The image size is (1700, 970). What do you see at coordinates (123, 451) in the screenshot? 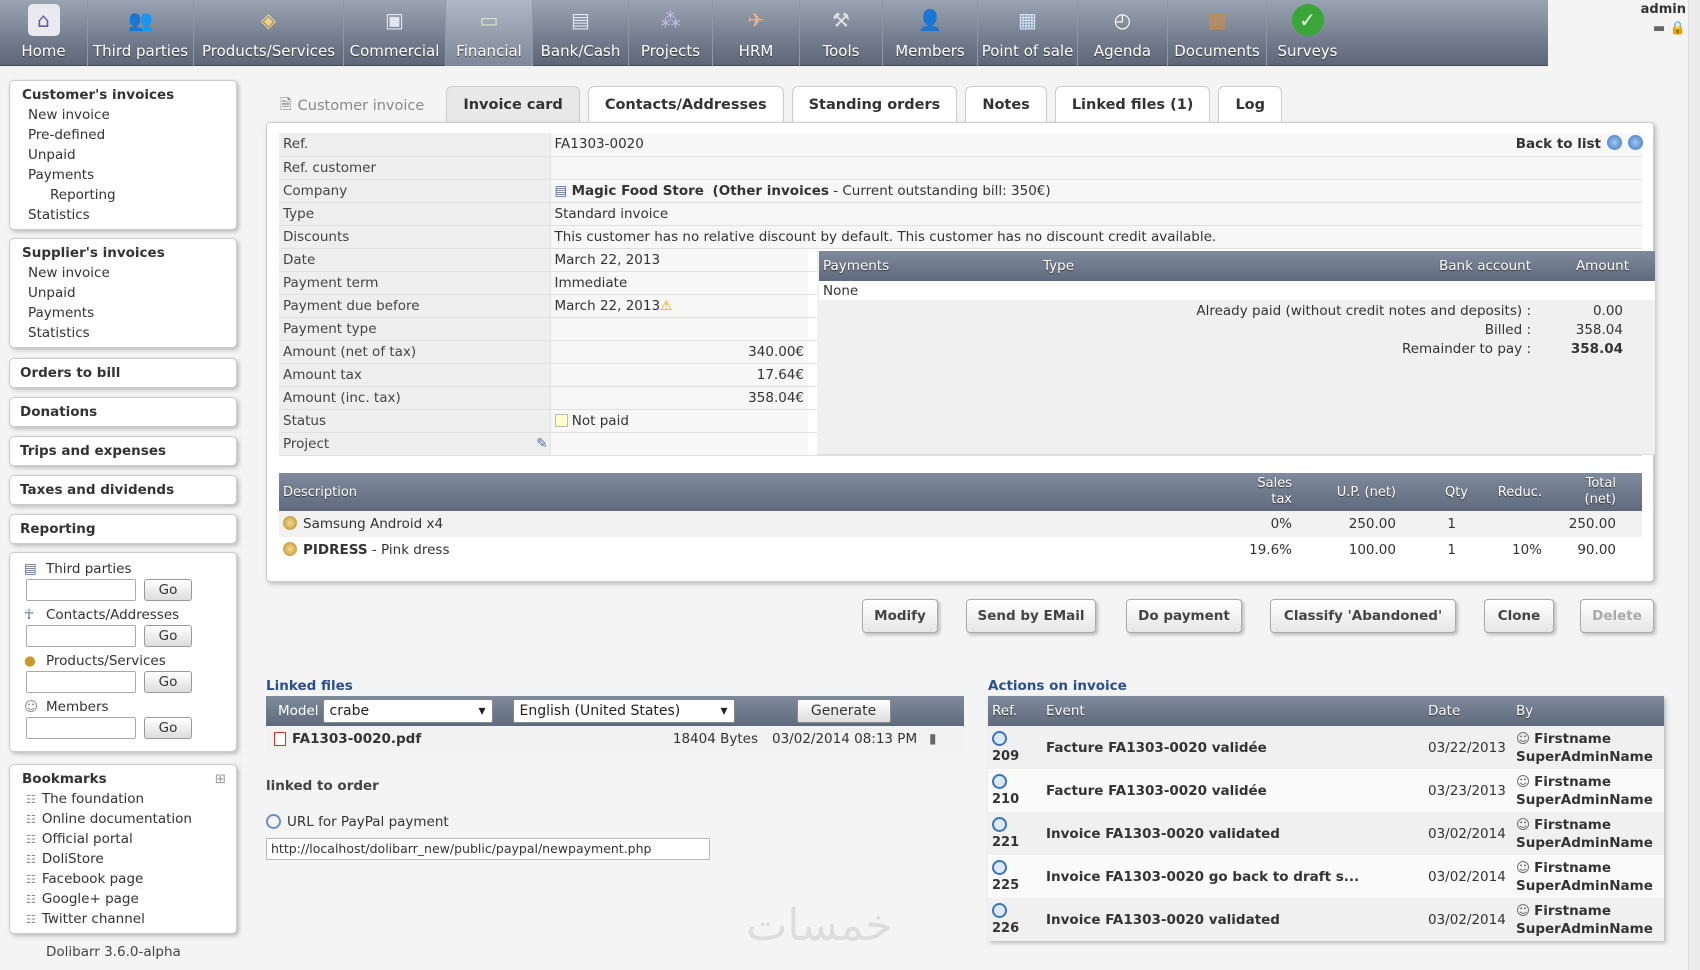
I see `menu-trips-expenses: Trips and expenses` at bounding box center [123, 451].